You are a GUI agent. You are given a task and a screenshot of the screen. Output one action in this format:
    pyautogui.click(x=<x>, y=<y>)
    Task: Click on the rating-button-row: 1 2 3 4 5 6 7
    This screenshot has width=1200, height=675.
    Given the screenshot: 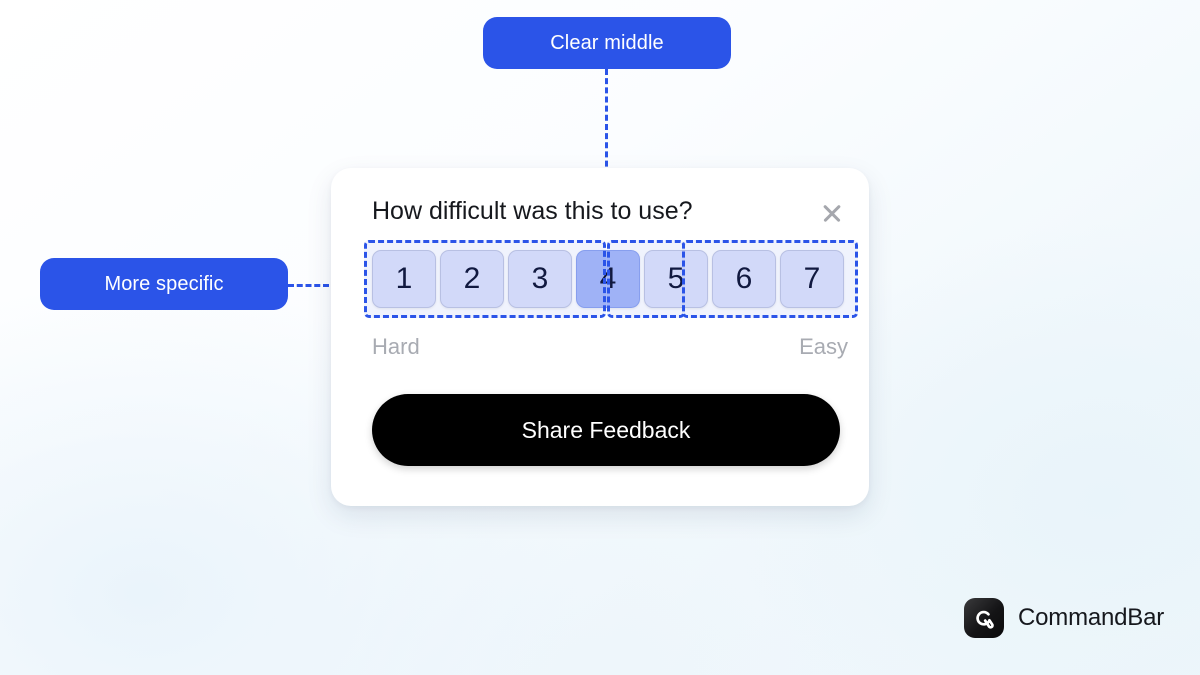 What is the action you would take?
    pyautogui.click(x=610, y=279)
    